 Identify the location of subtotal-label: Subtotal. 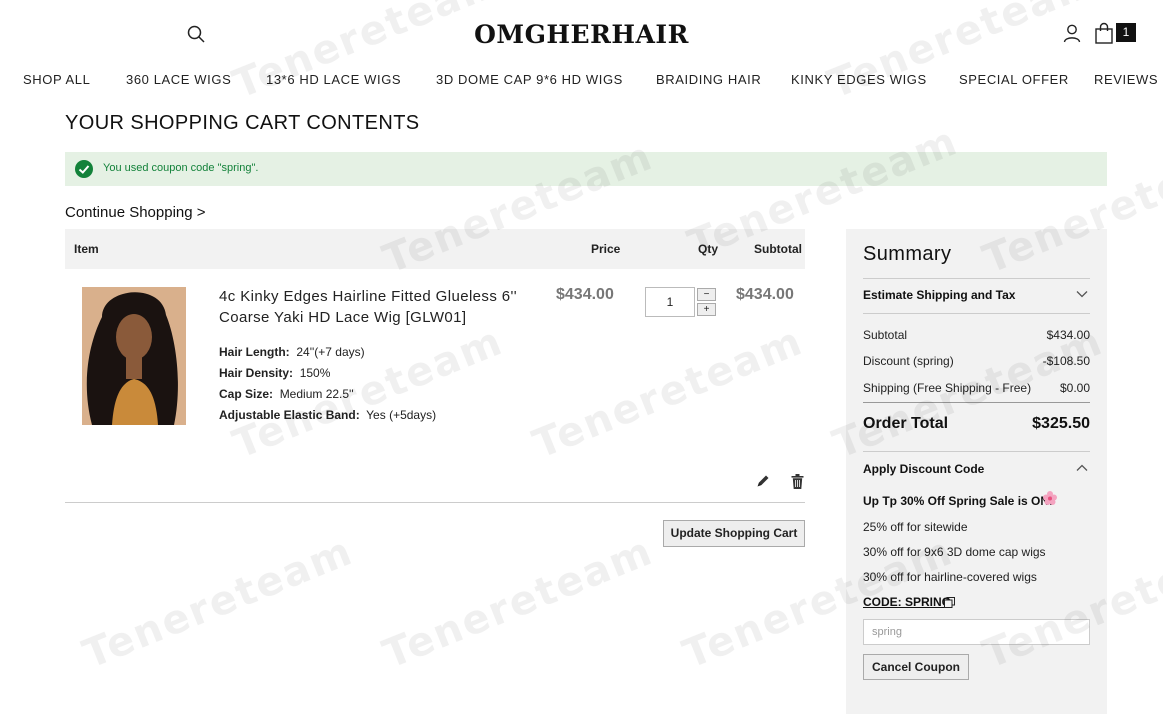
(885, 335).